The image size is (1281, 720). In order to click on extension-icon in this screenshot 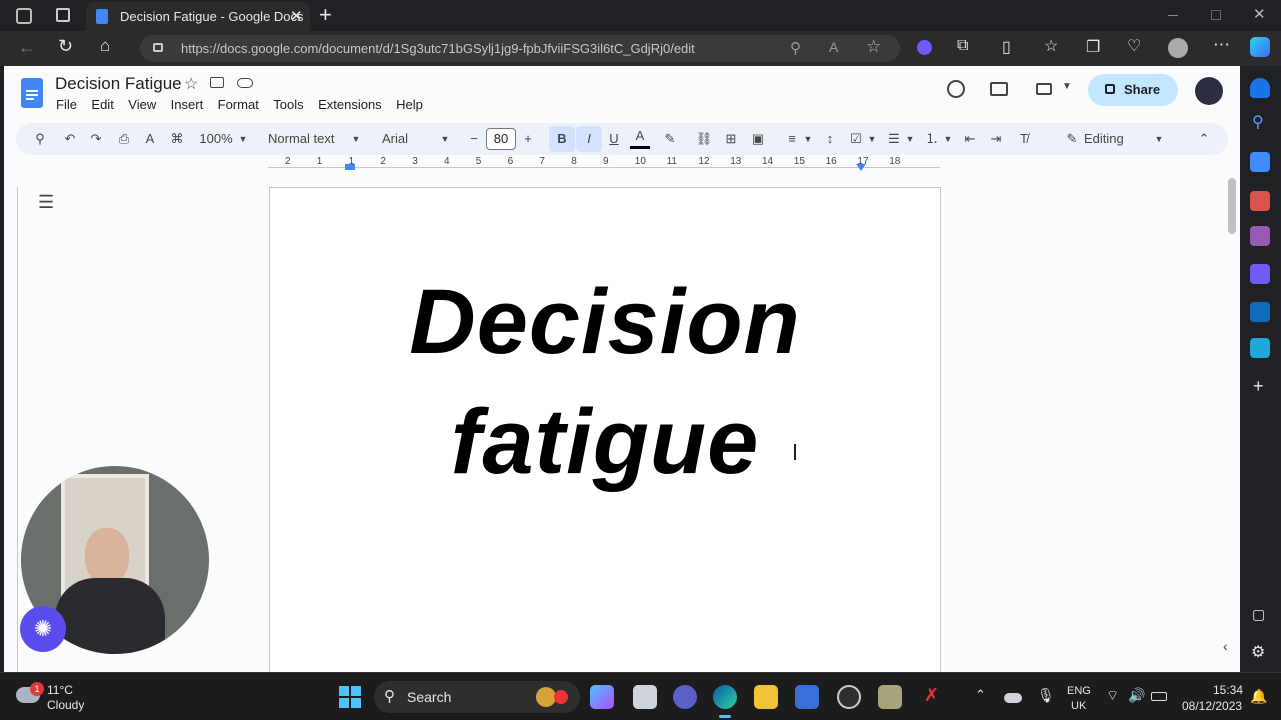, I will do `click(924, 47)`.